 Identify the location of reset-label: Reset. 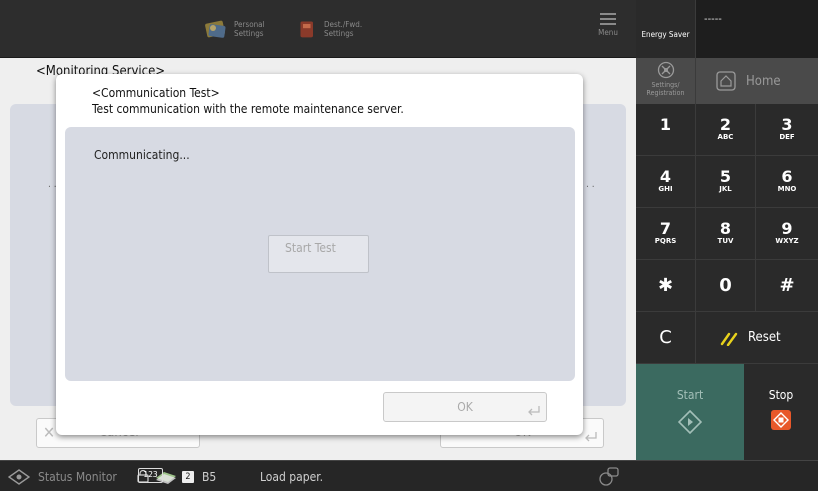
(764, 337).